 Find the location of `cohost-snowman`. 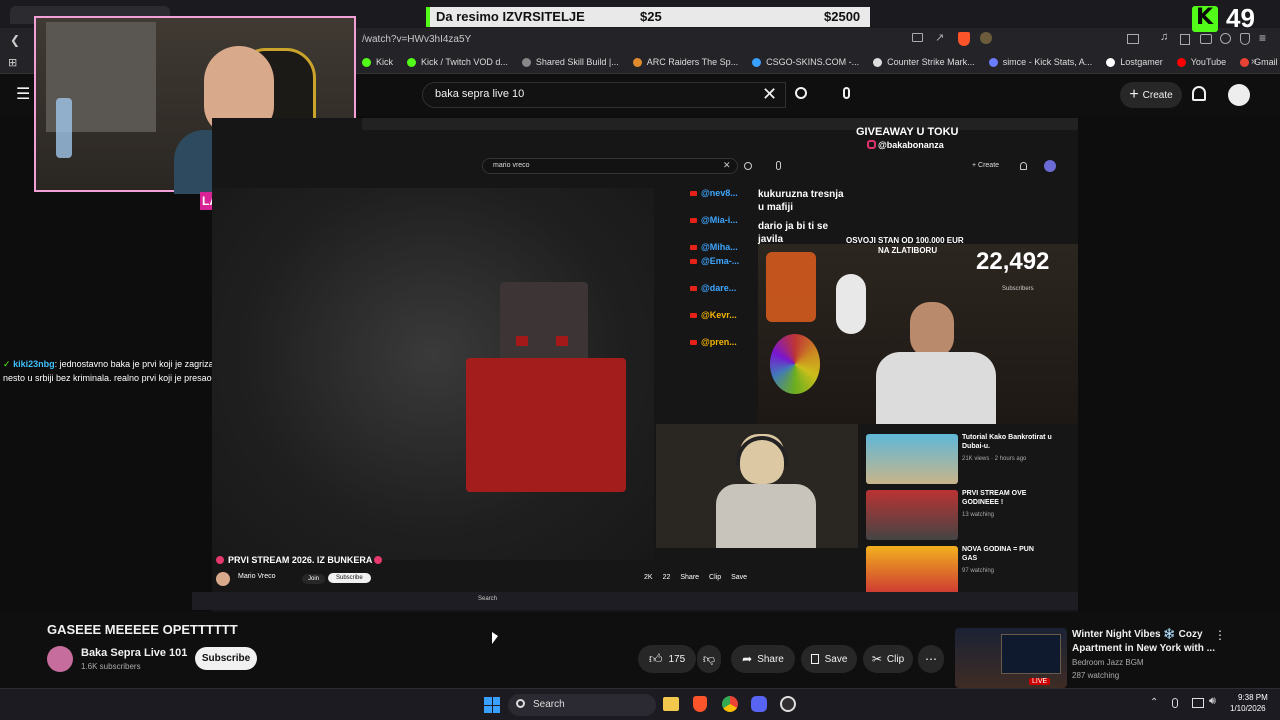

cohost-snowman is located at coordinates (851, 304).